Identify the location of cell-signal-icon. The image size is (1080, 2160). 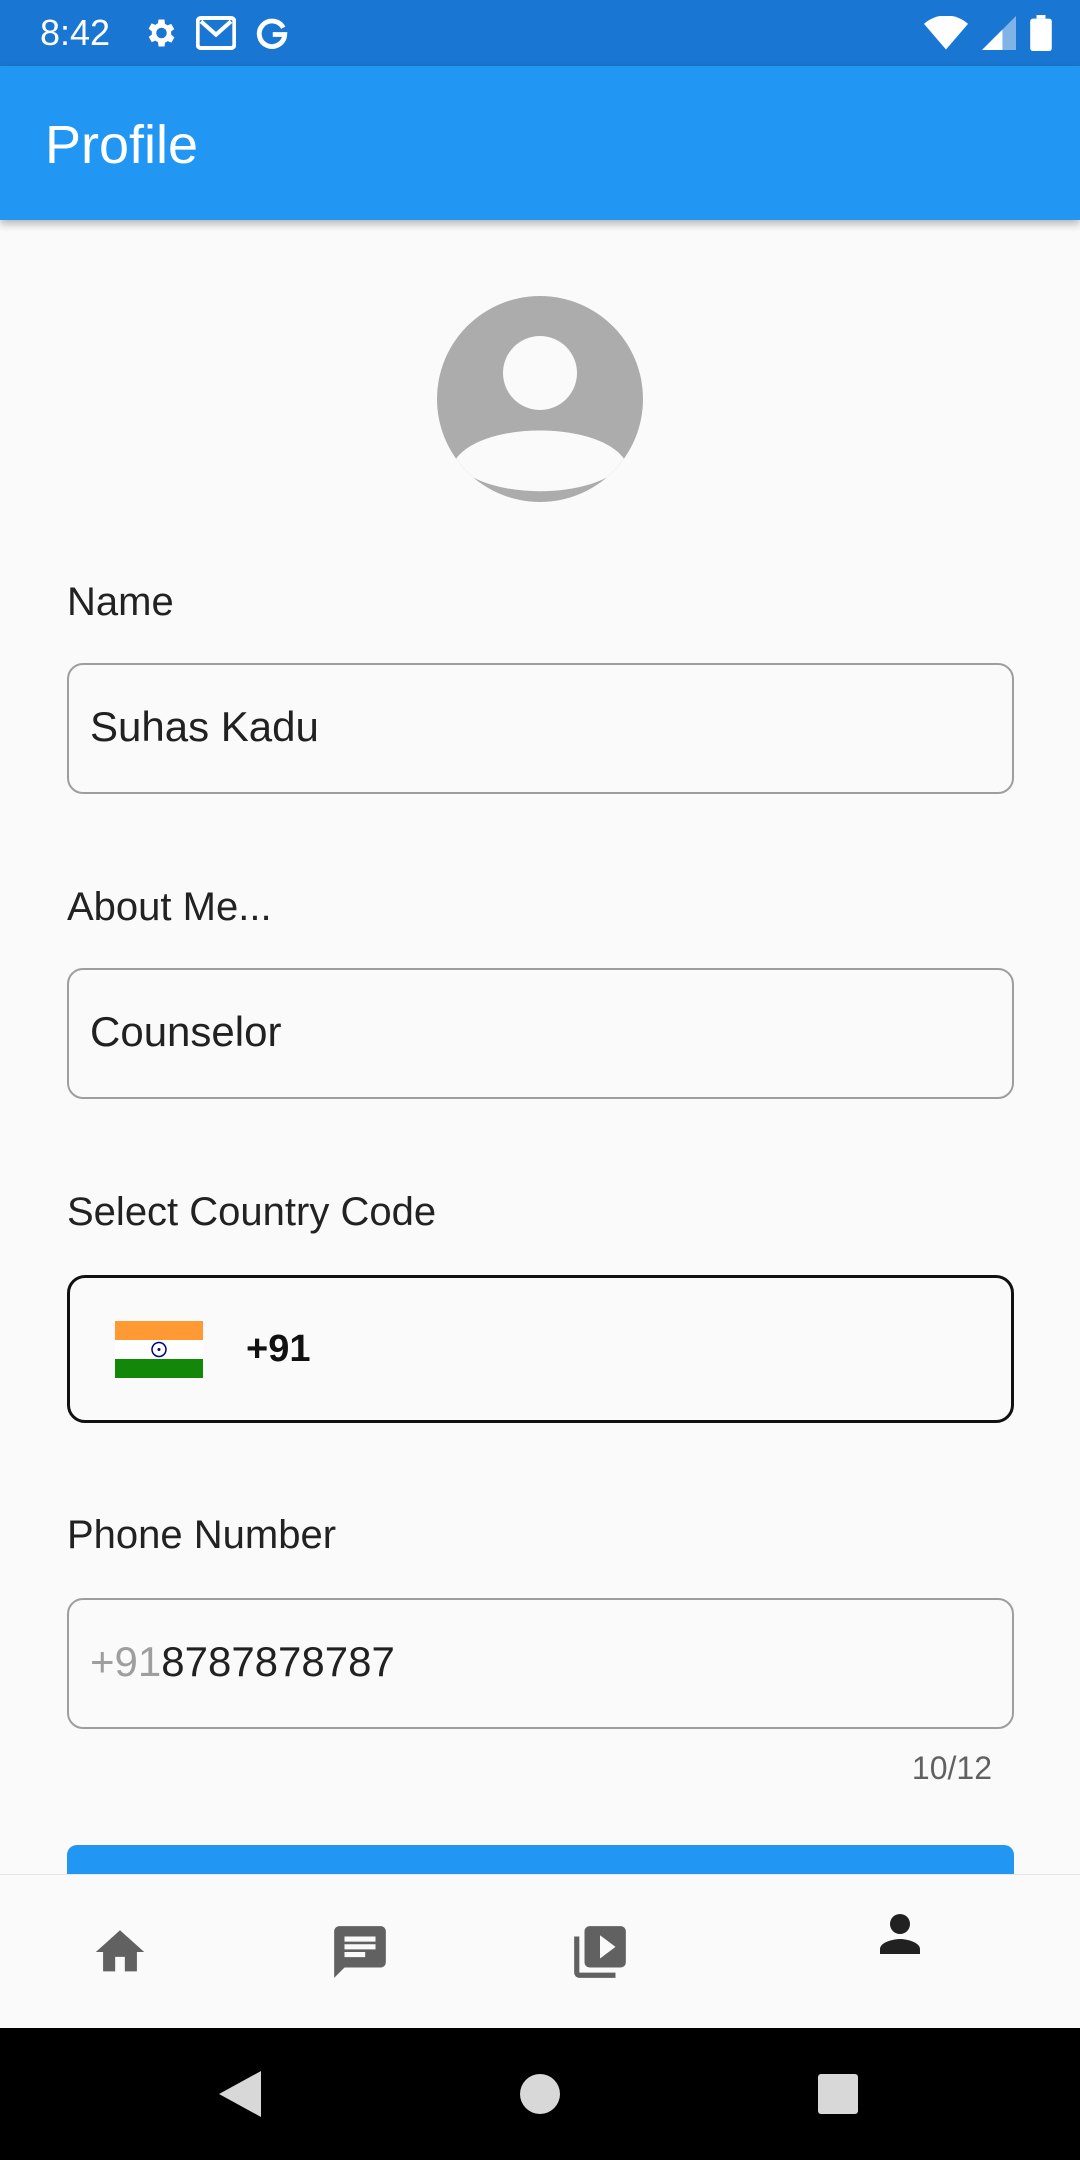
(999, 33).